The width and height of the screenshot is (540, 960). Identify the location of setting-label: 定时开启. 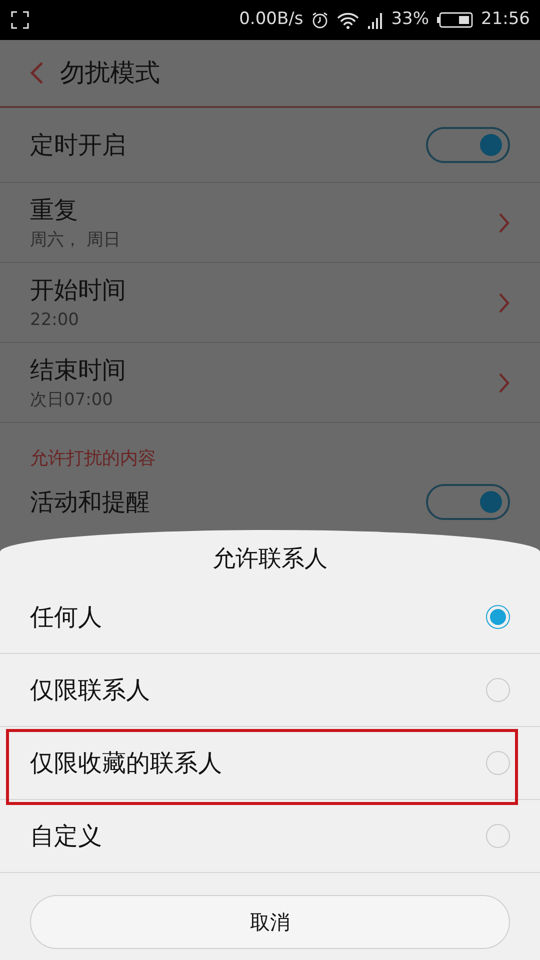
(78, 145).